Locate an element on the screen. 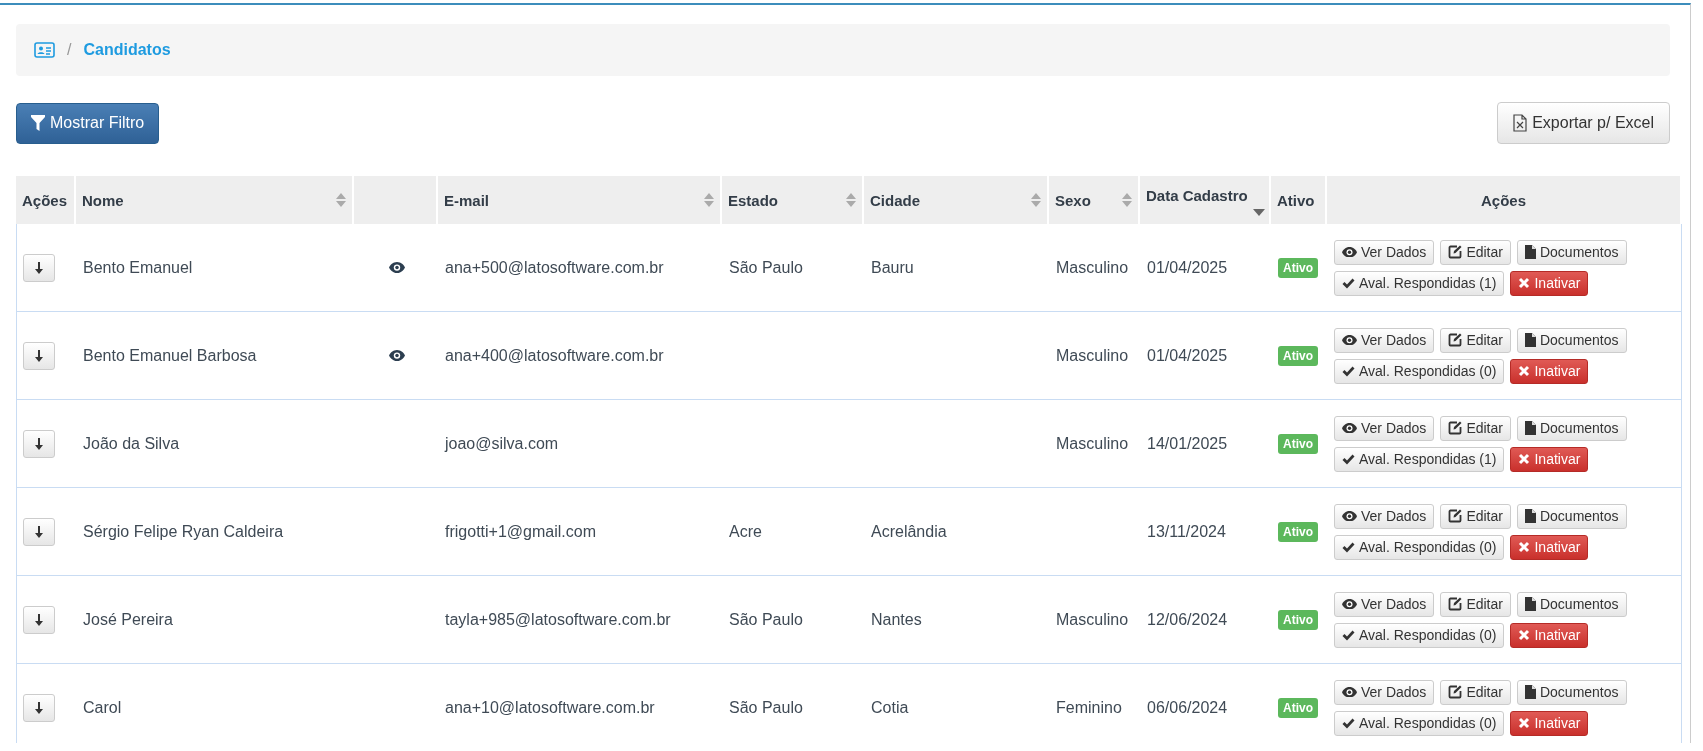  column-header: Cidade is located at coordinates (895, 200).